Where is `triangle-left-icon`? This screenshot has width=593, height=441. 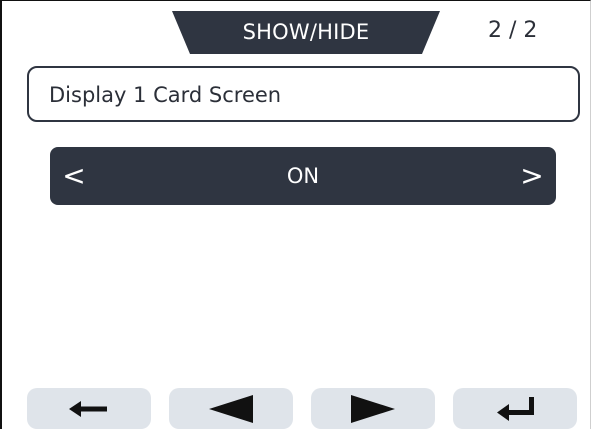 triangle-left-icon is located at coordinates (231, 408).